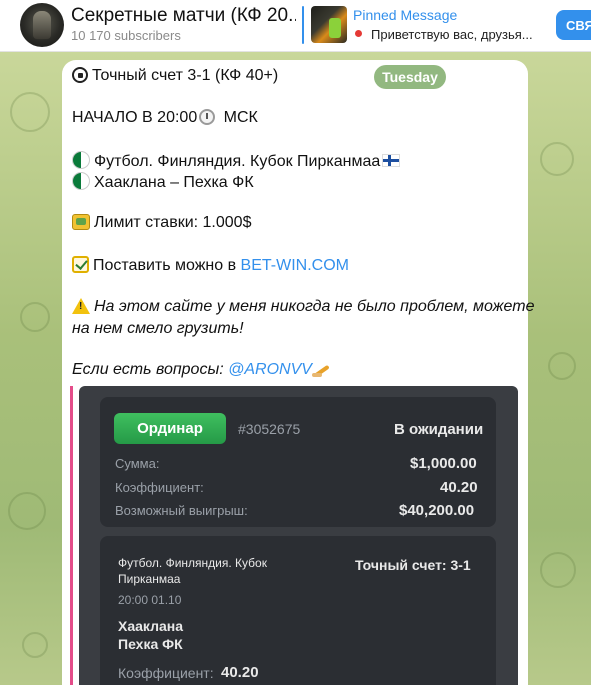 This screenshot has height=685, width=591. I want to click on single-bet-badge: Ординар, so click(170, 428).